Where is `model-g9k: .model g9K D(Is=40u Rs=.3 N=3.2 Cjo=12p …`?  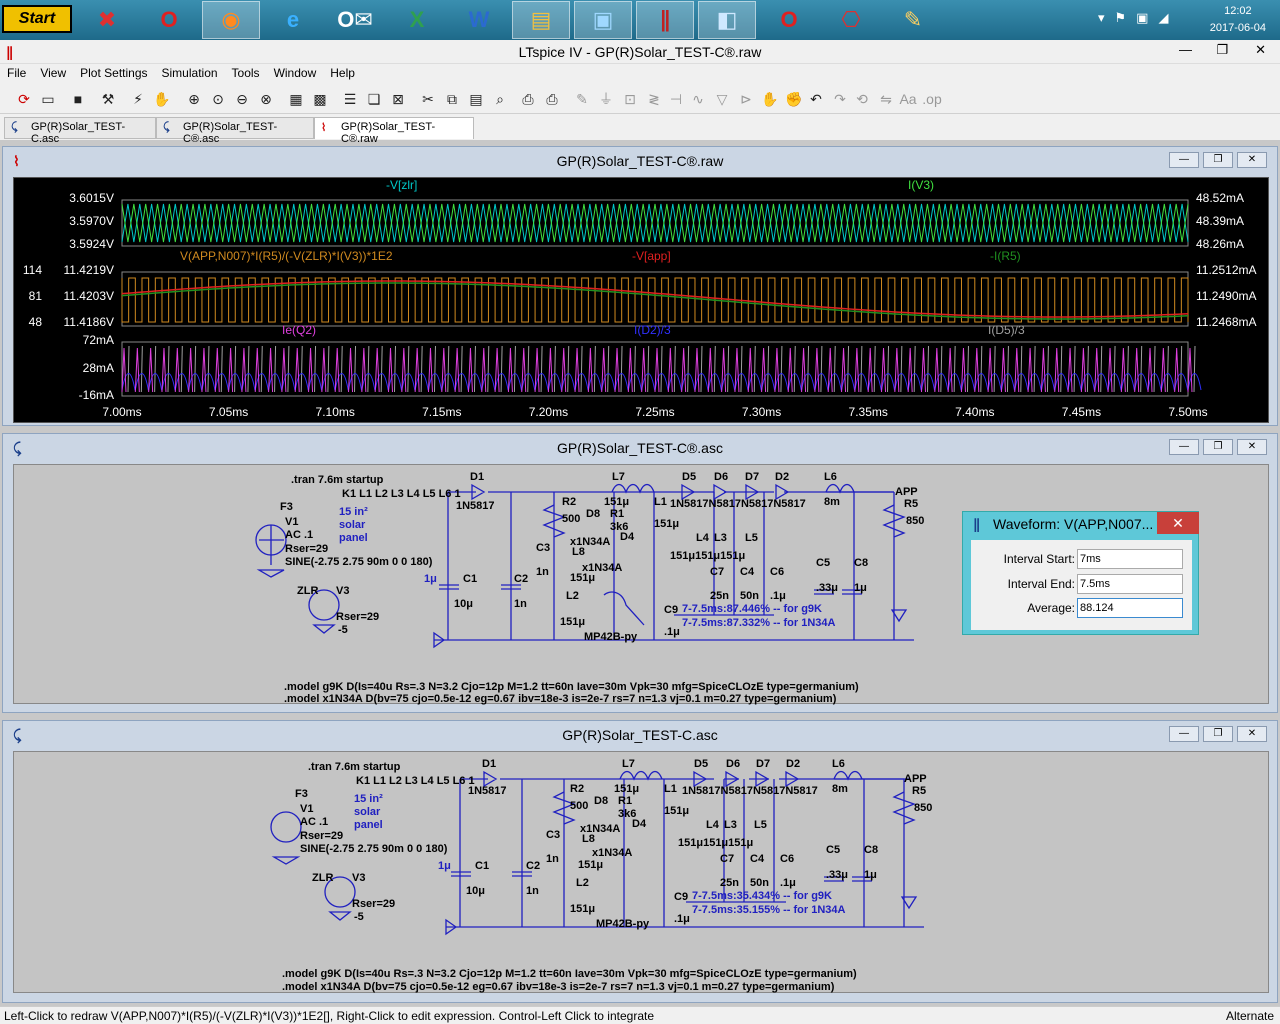
model-g9k: .model g9K D(Is=40u Rs=.3 N=3.2 Cjo=12p … is located at coordinates (571, 687).